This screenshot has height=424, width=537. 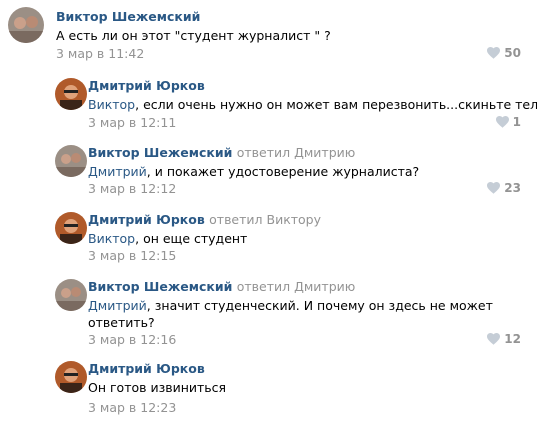 What do you see at coordinates (504, 339) in the screenshot?
I see `like-button: 12` at bounding box center [504, 339].